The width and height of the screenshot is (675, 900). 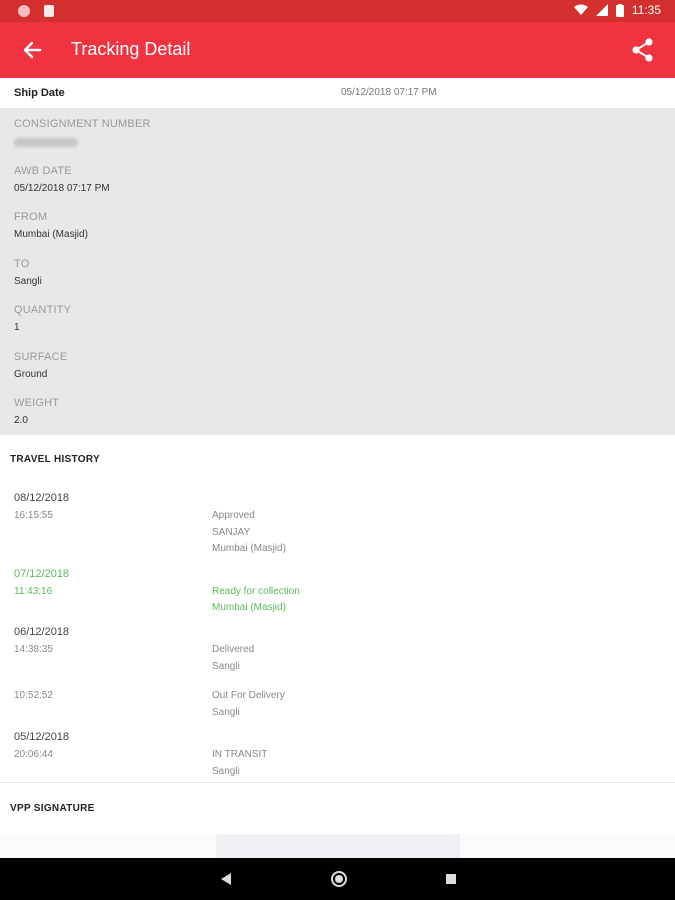 I want to click on travel-history-heading: TRAVEL HISTORY, so click(x=55, y=459).